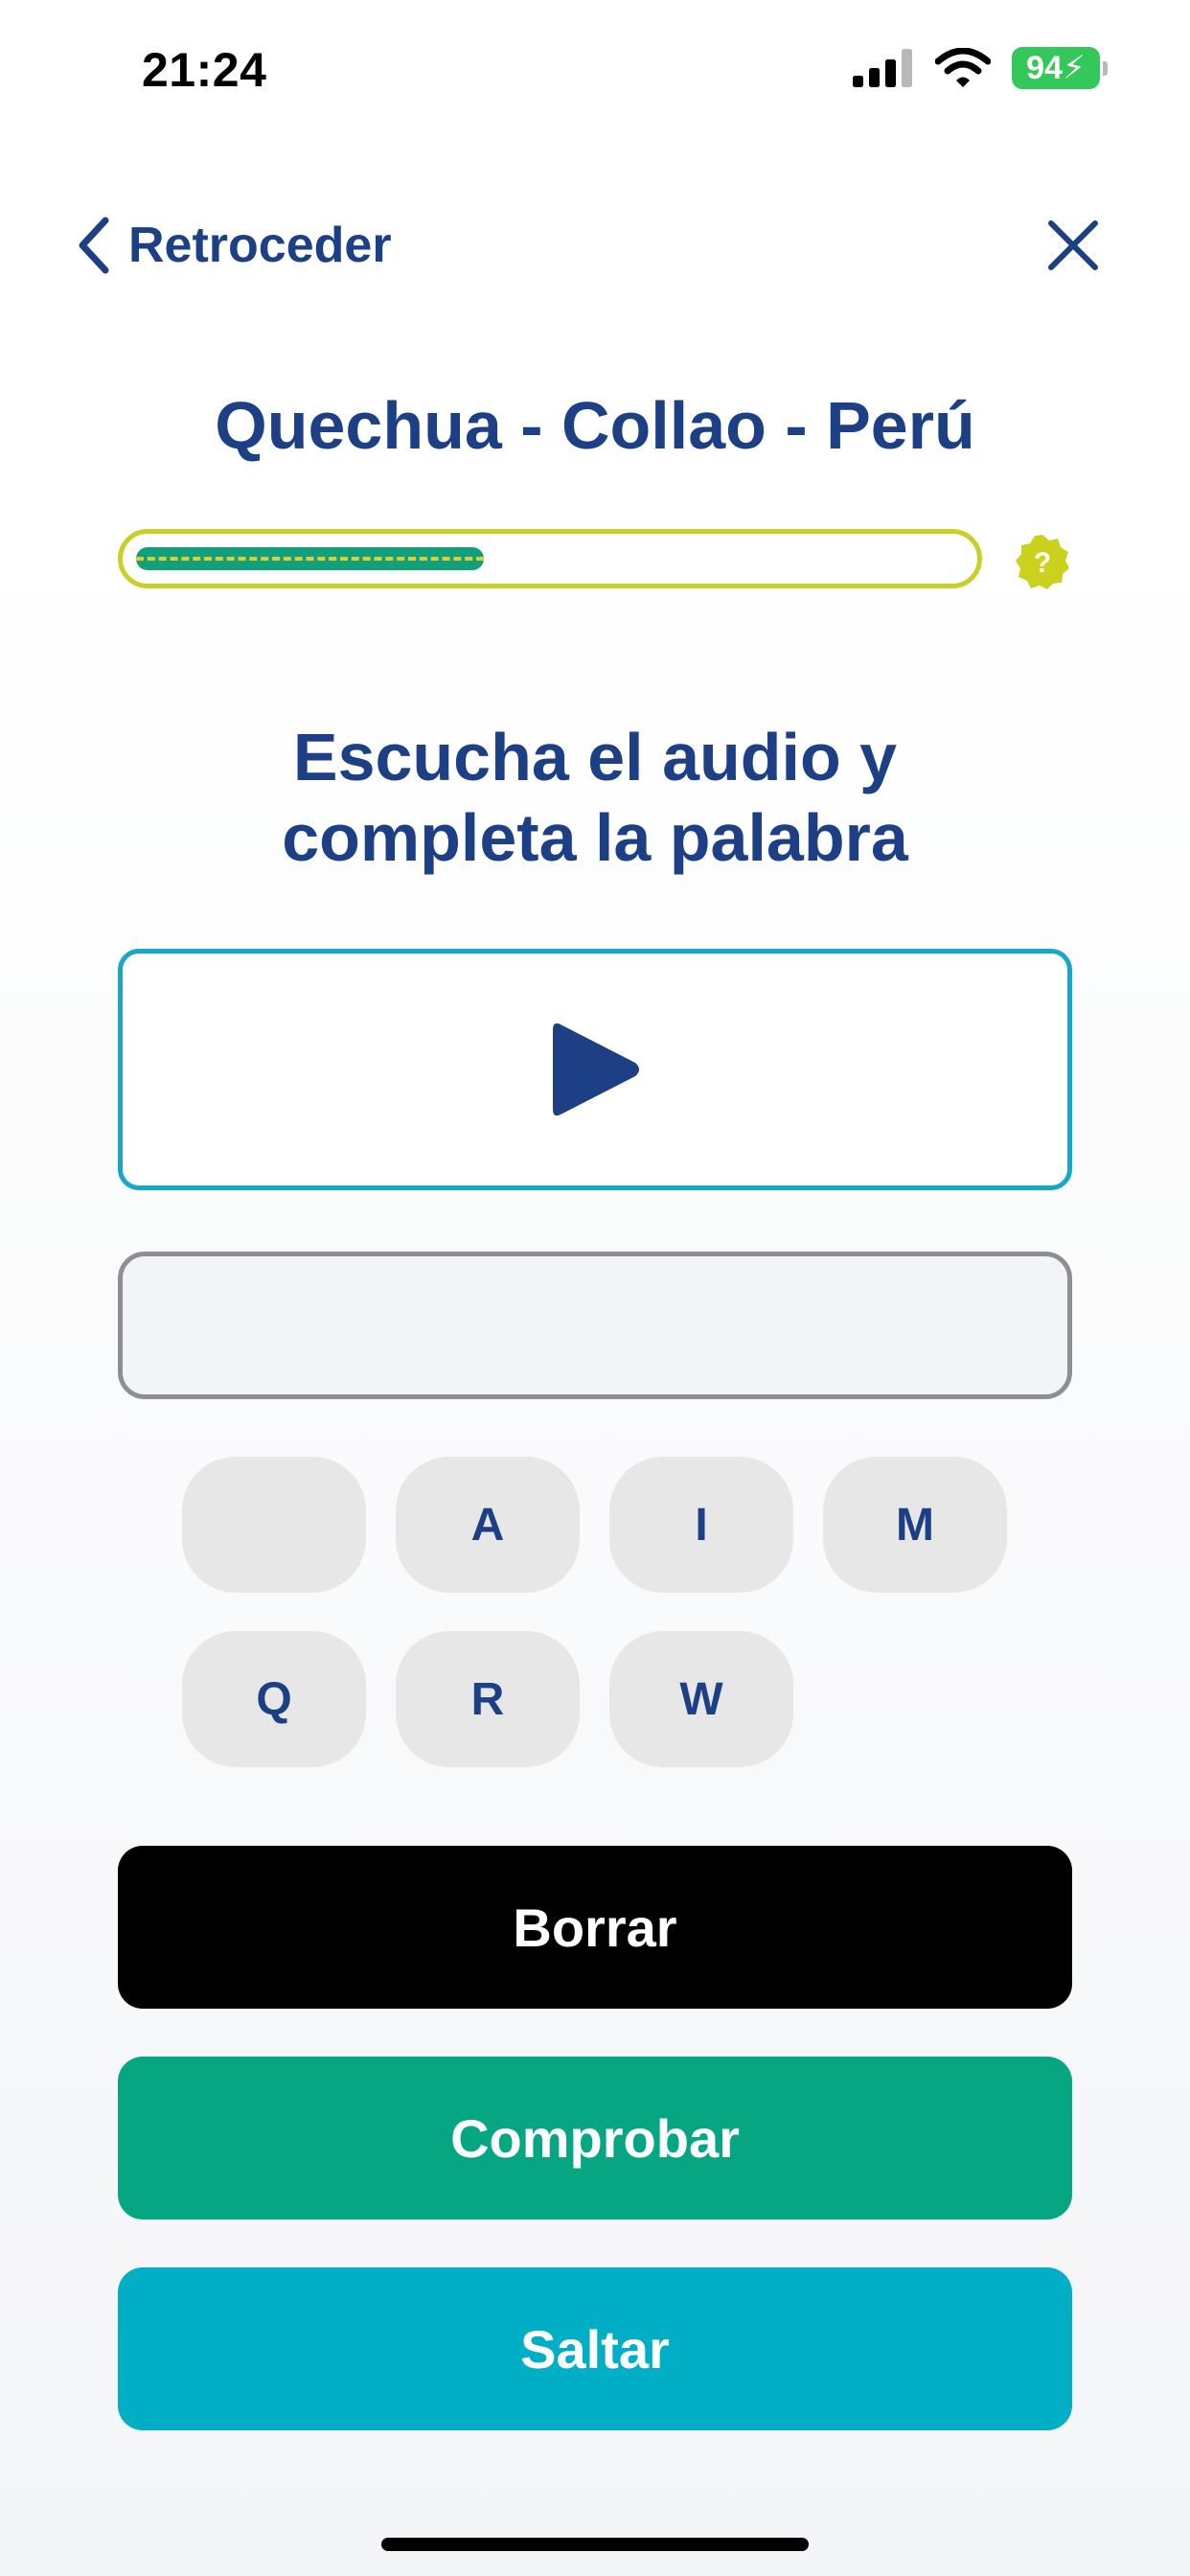 This screenshot has width=1190, height=2576. Describe the element at coordinates (963, 67) in the screenshot. I see `wifi-icon` at that location.